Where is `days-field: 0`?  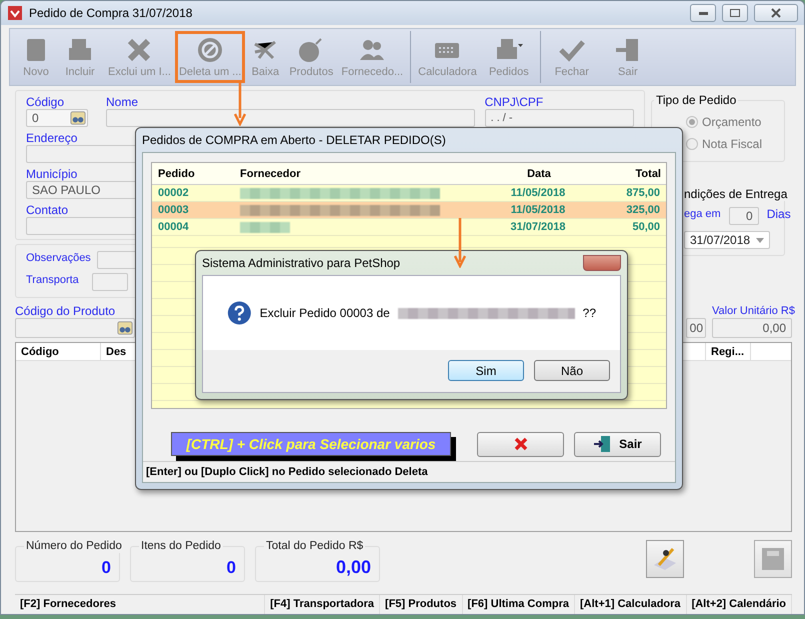
days-field: 0 is located at coordinates (743, 216).